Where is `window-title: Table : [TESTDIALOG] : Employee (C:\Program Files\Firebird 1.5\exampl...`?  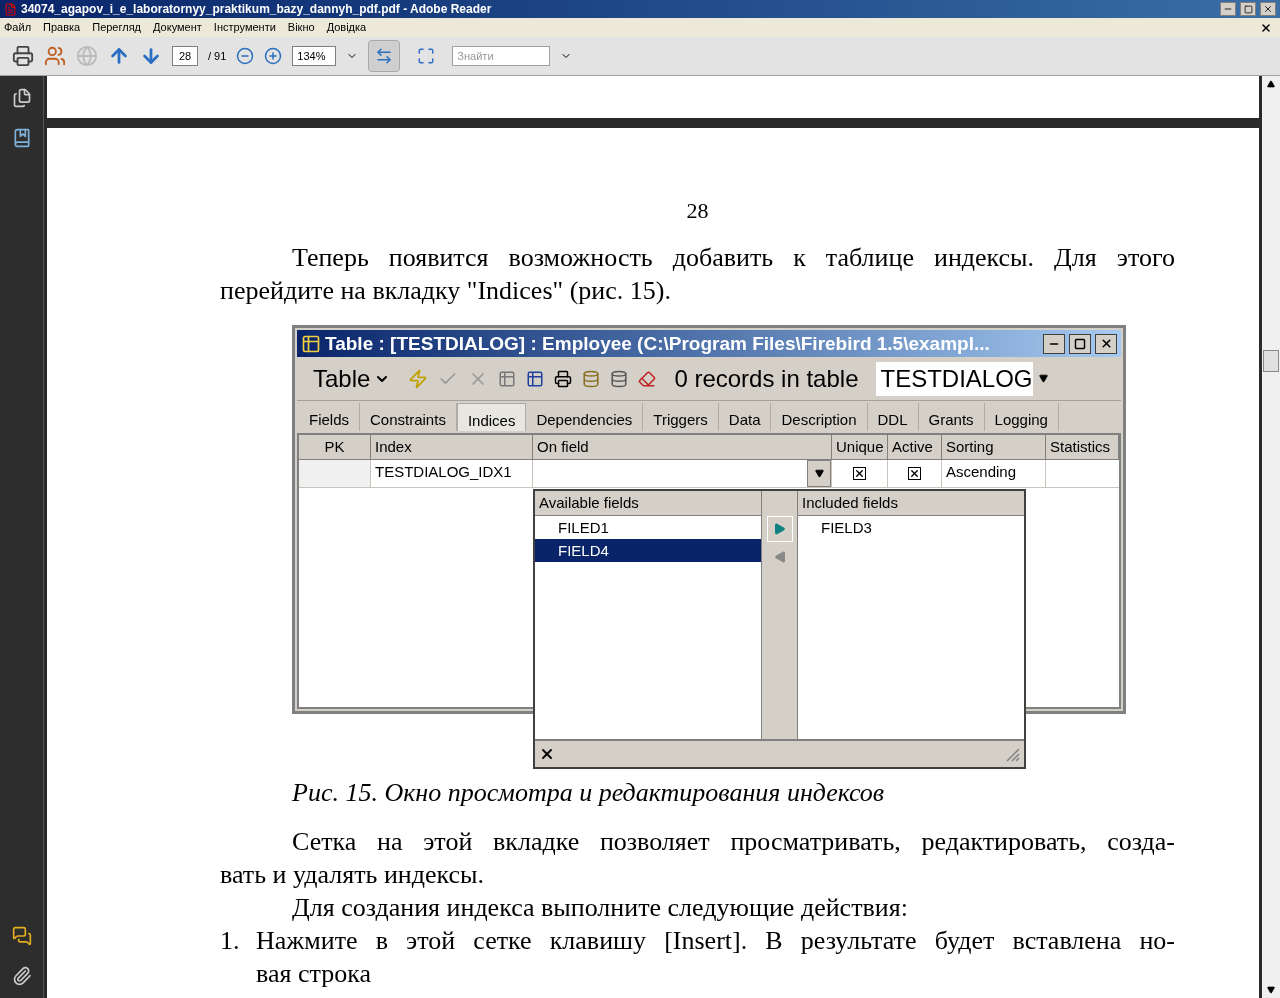
window-title: Table : [TESTDIALOG] : Employee (C:\Program Files\Firebird 1.5\exampl... is located at coordinates (658, 343).